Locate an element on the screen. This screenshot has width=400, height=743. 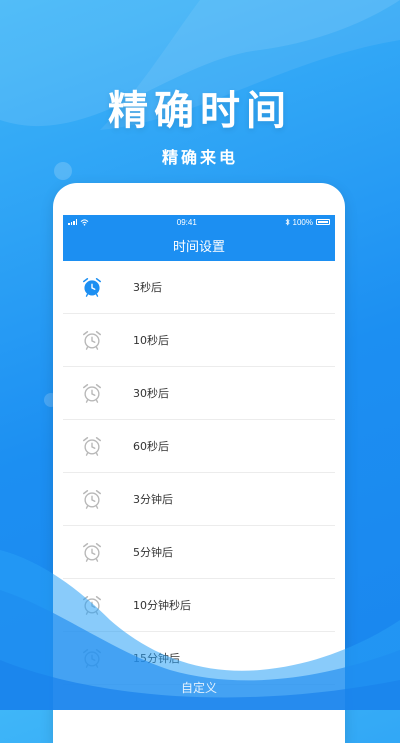
time-option-label: 3秒后 is located at coordinates (147, 287).